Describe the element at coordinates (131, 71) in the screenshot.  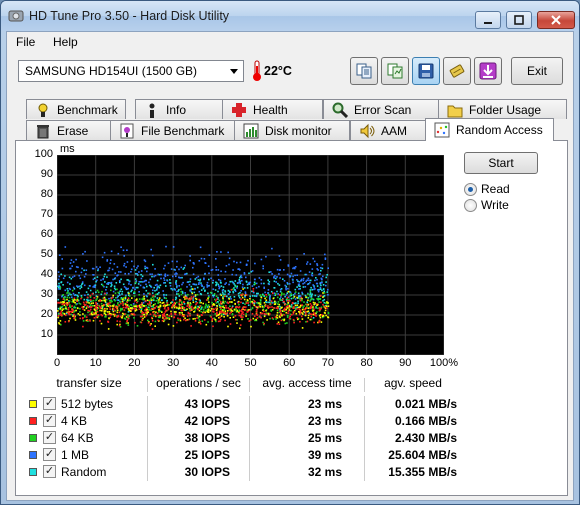
I see `drive-select: SAMSUNG HD154UI (1500 GB)` at that location.